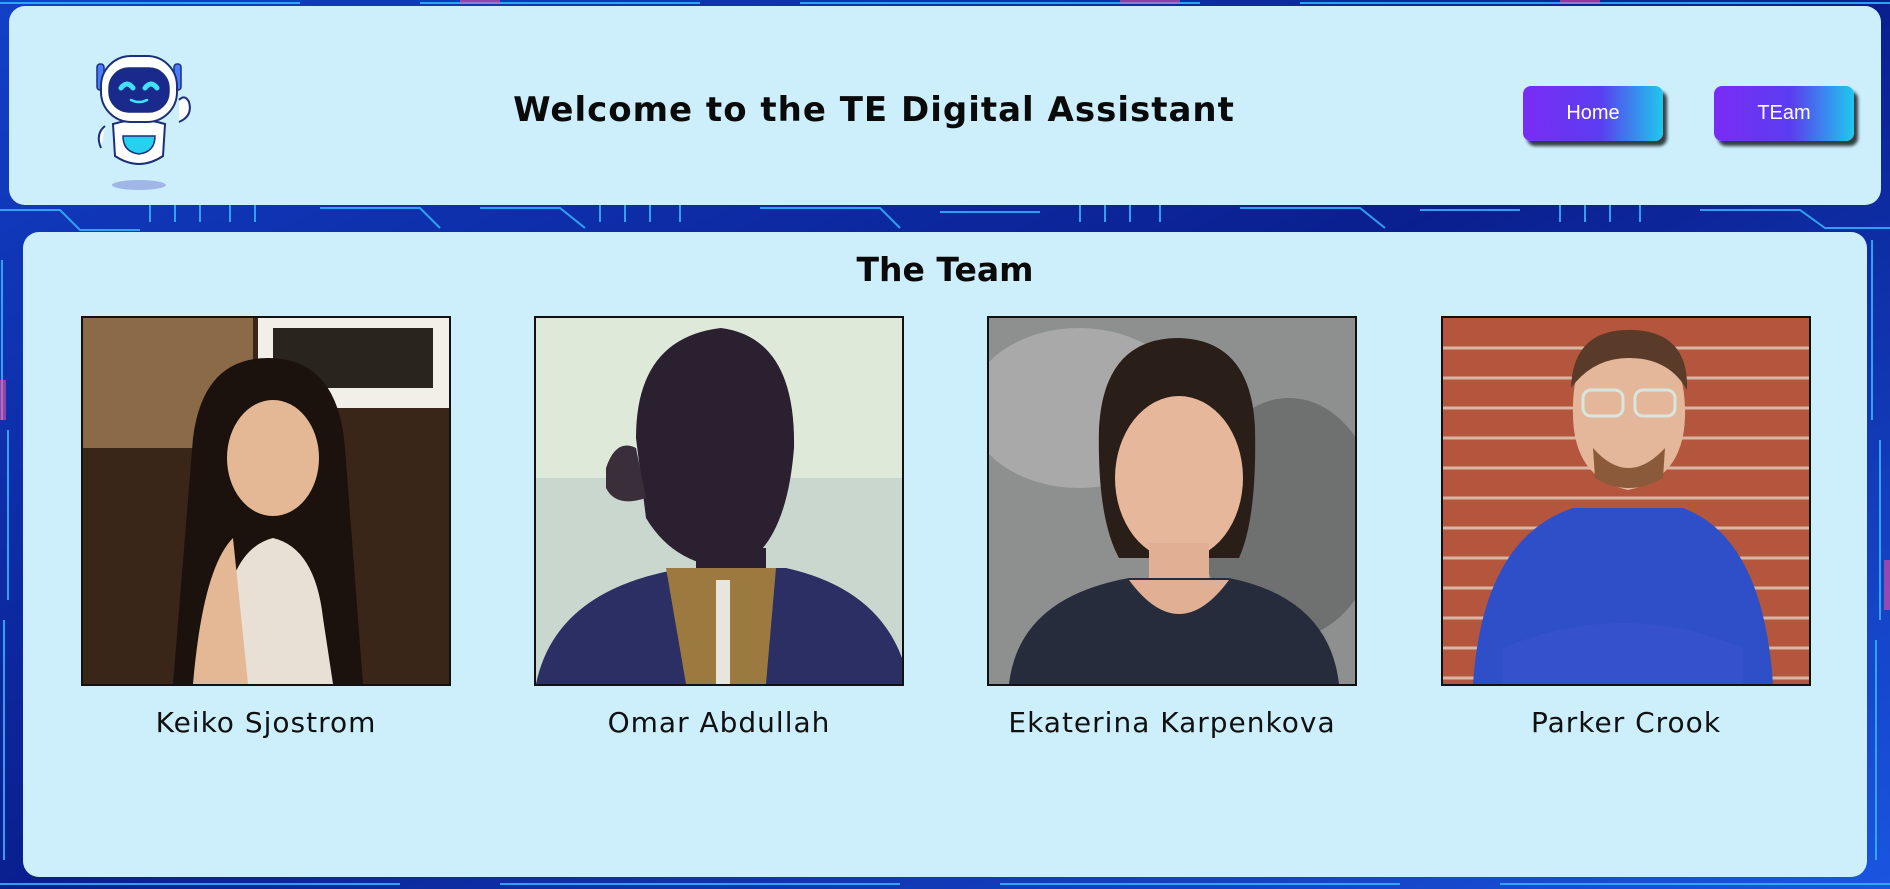  I want to click on team-member-card: Keiko Sjostrom, so click(266, 527).